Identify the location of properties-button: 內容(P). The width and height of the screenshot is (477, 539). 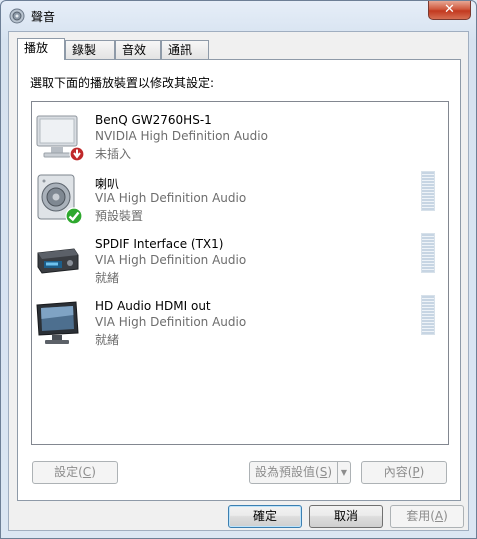
(404, 472).